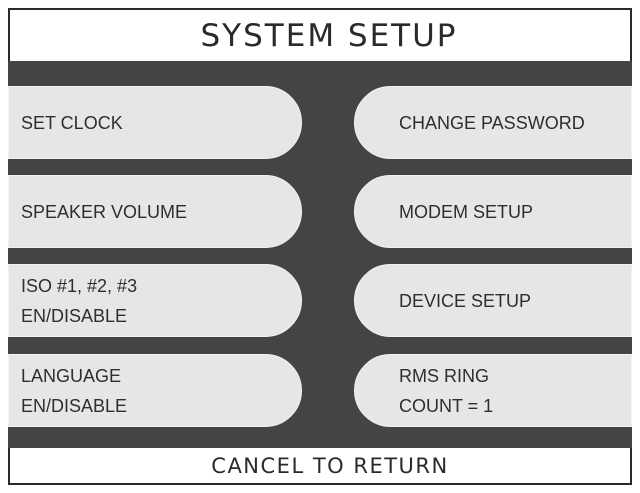  Describe the element at coordinates (155, 300) in the screenshot. I see `iso-enable-disable-button: ISO #1, #2, #3 EN/DISABLE` at that location.